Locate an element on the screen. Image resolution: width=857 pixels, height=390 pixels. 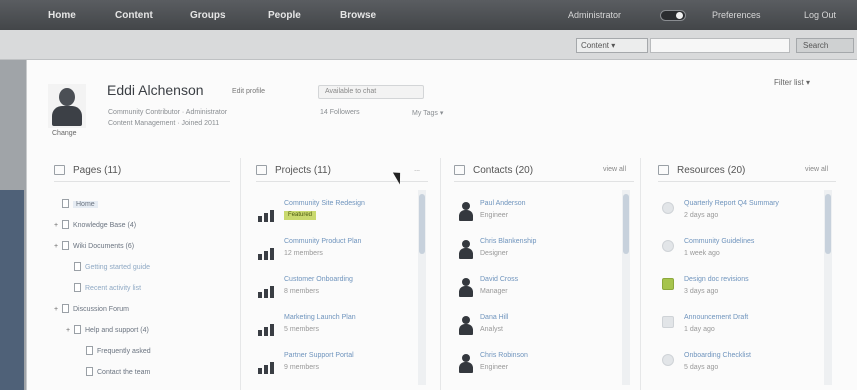
page-tree-item: Getting started guide is located at coordinates (108, 266).